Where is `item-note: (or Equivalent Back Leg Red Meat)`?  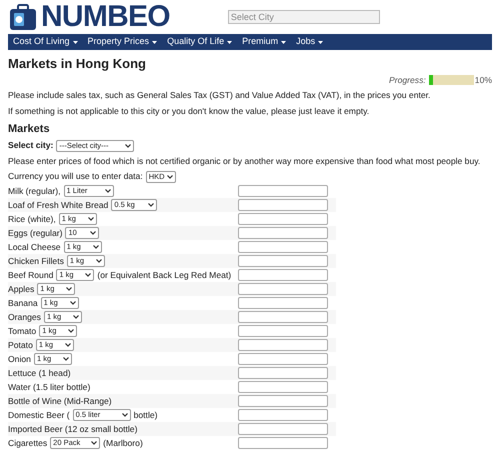
item-note: (or Equivalent Back Leg Red Meat) is located at coordinates (164, 275).